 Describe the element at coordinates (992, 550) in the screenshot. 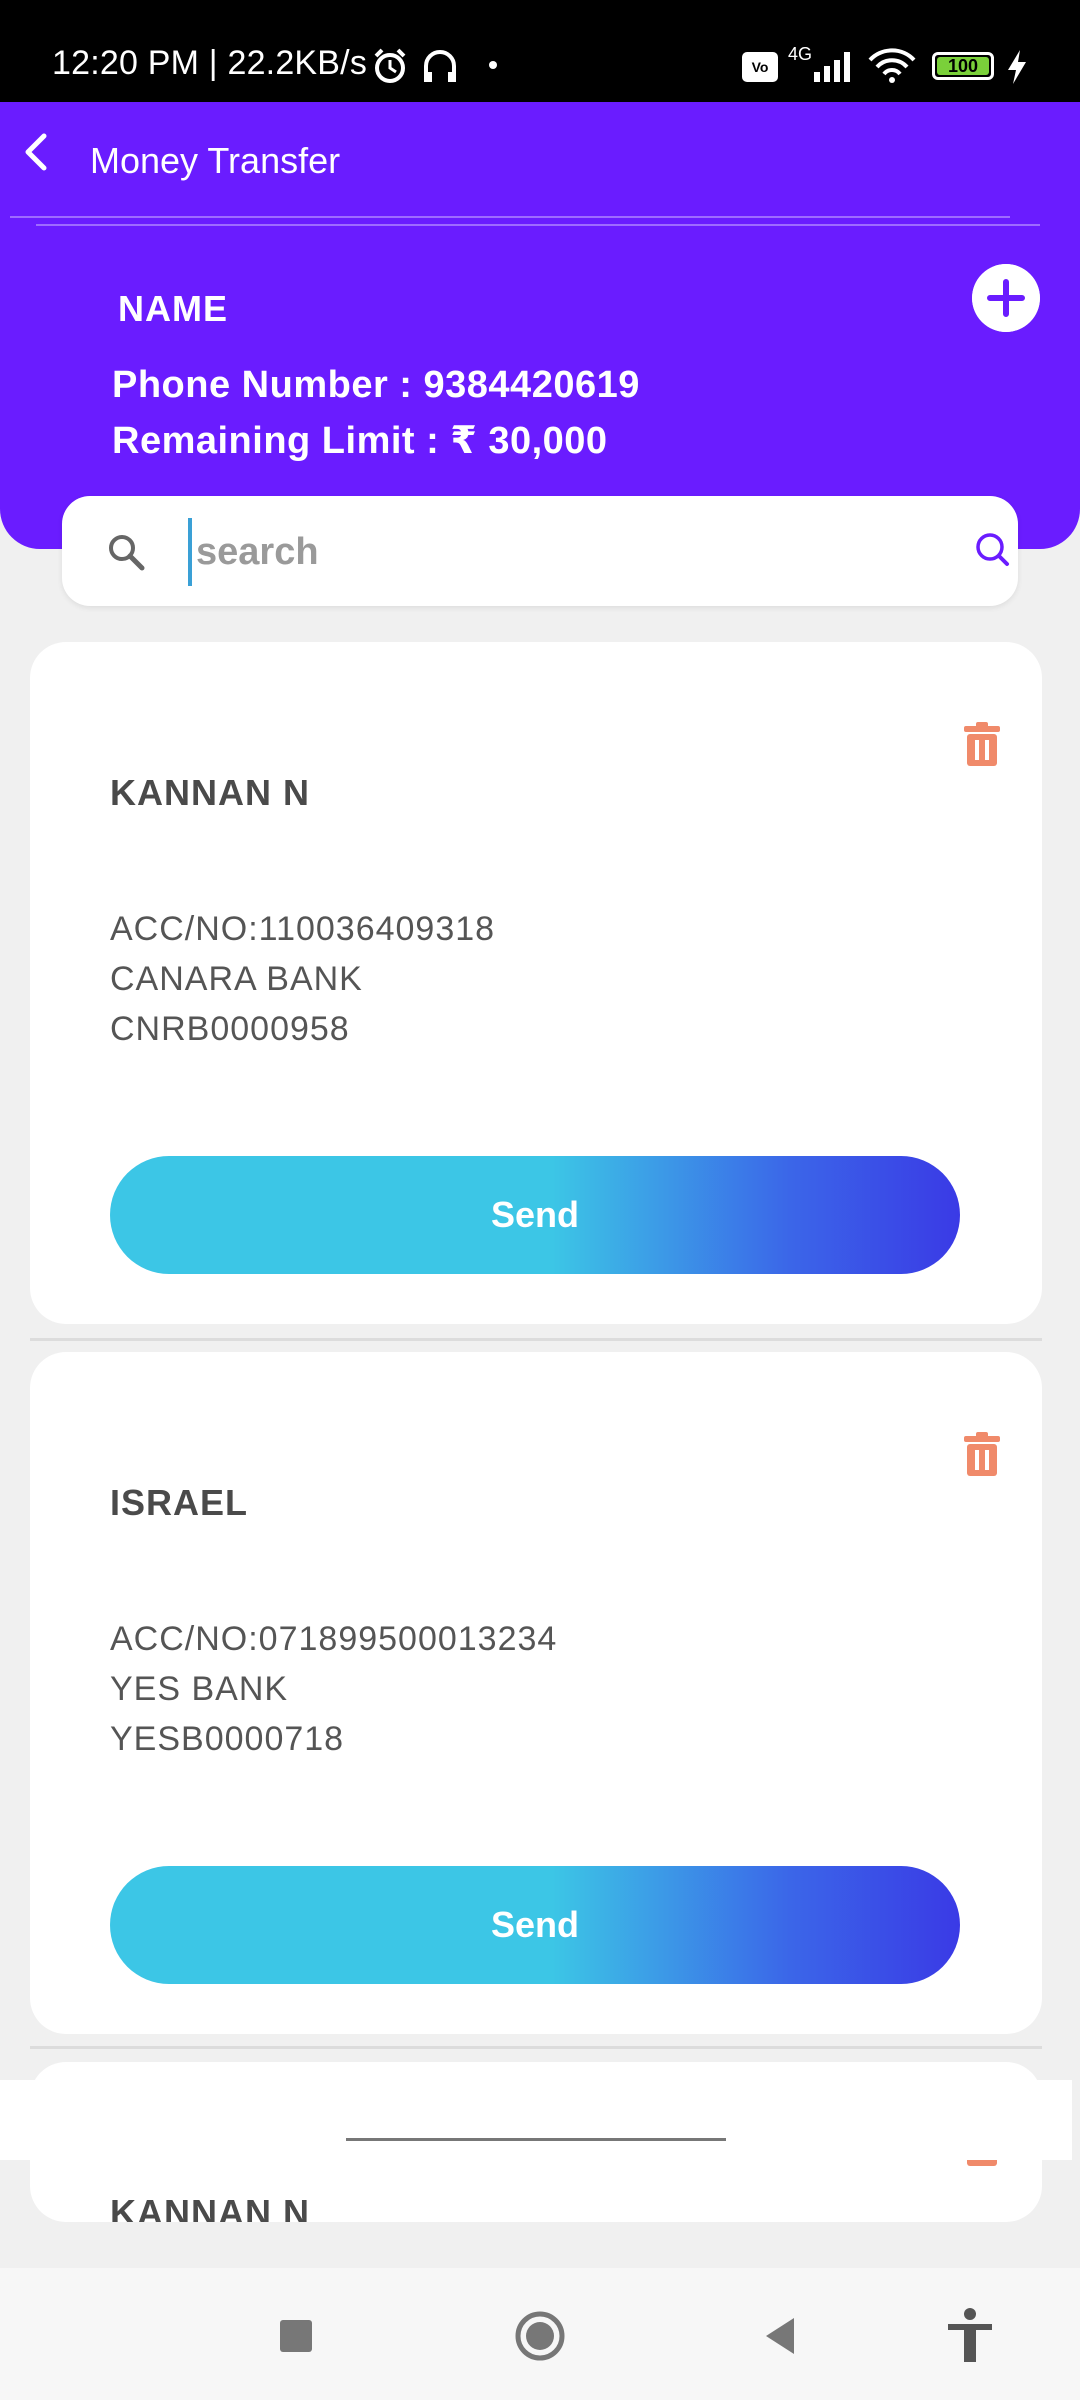

I see `search-submit-icon` at that location.